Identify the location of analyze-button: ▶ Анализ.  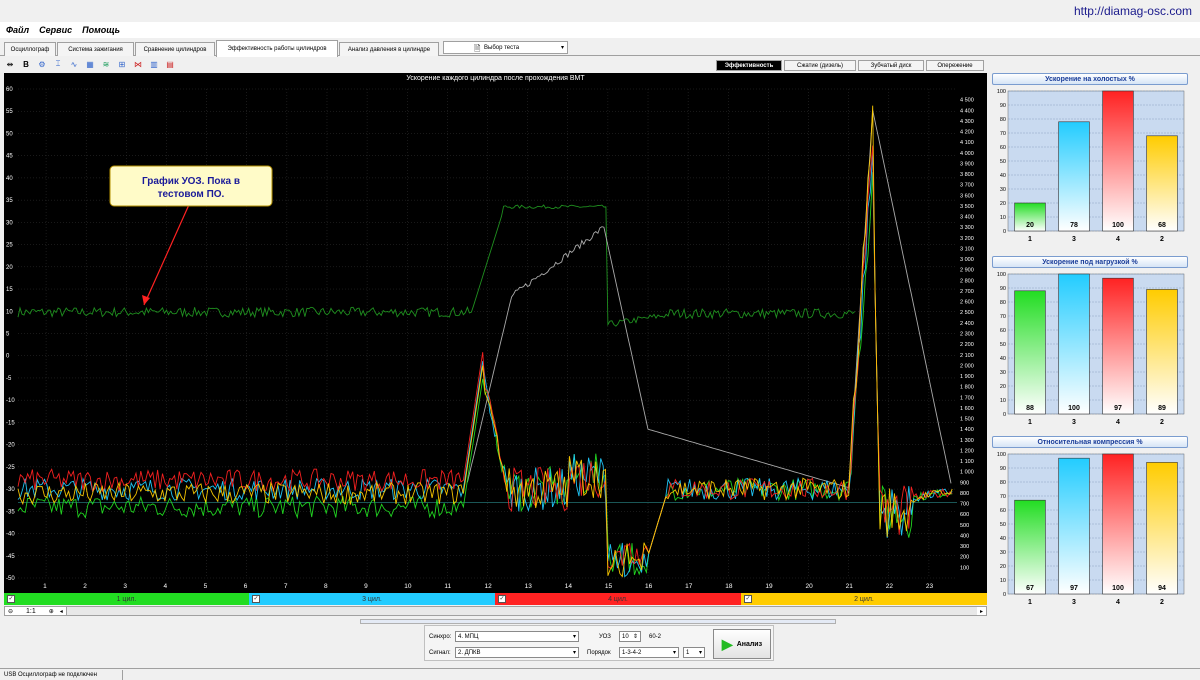
(742, 644).